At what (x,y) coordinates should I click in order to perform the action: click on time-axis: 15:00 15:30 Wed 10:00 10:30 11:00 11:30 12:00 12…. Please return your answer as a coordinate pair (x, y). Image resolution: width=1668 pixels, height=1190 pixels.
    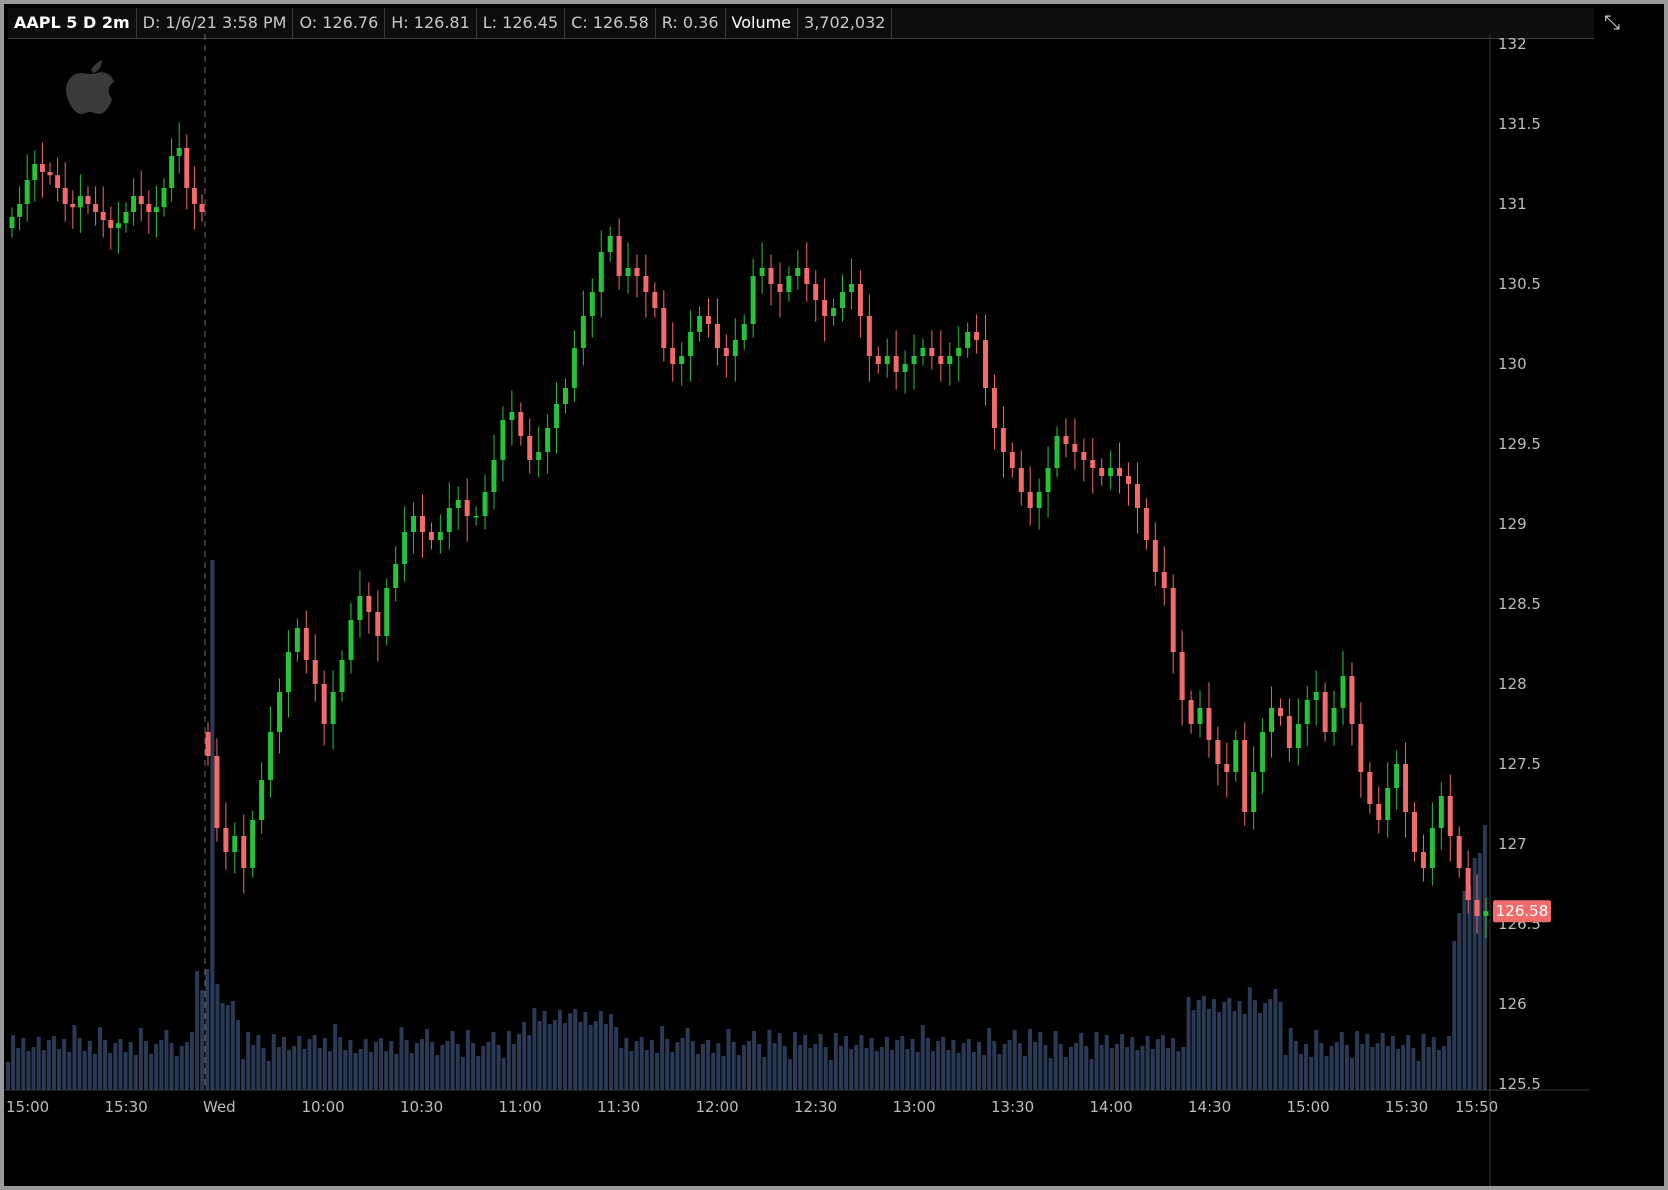
    Looking at the image, I should click on (752, 1107).